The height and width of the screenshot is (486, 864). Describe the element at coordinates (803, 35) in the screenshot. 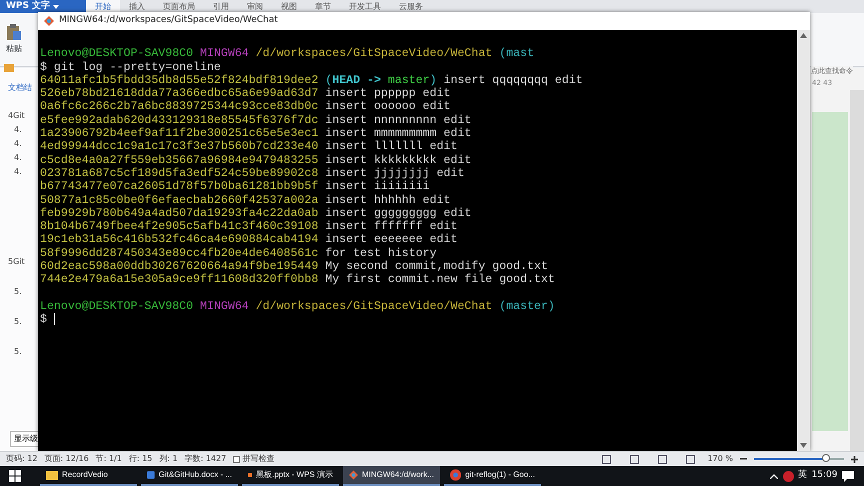

I see `scroll-up-icon` at that location.